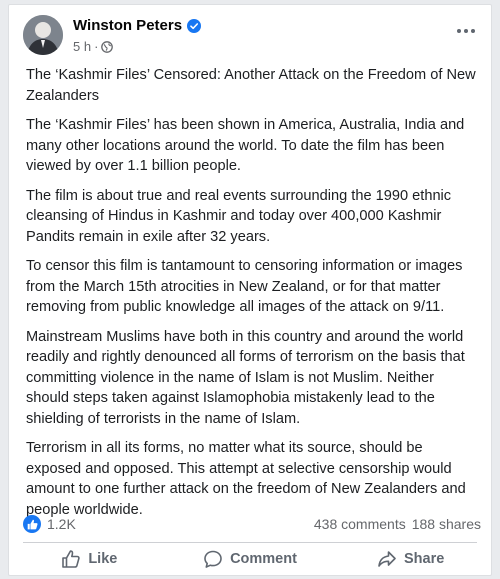  What do you see at coordinates (252, 524) in the screenshot?
I see `engagement-bar: 1.2K 438 comments 188 shares` at bounding box center [252, 524].